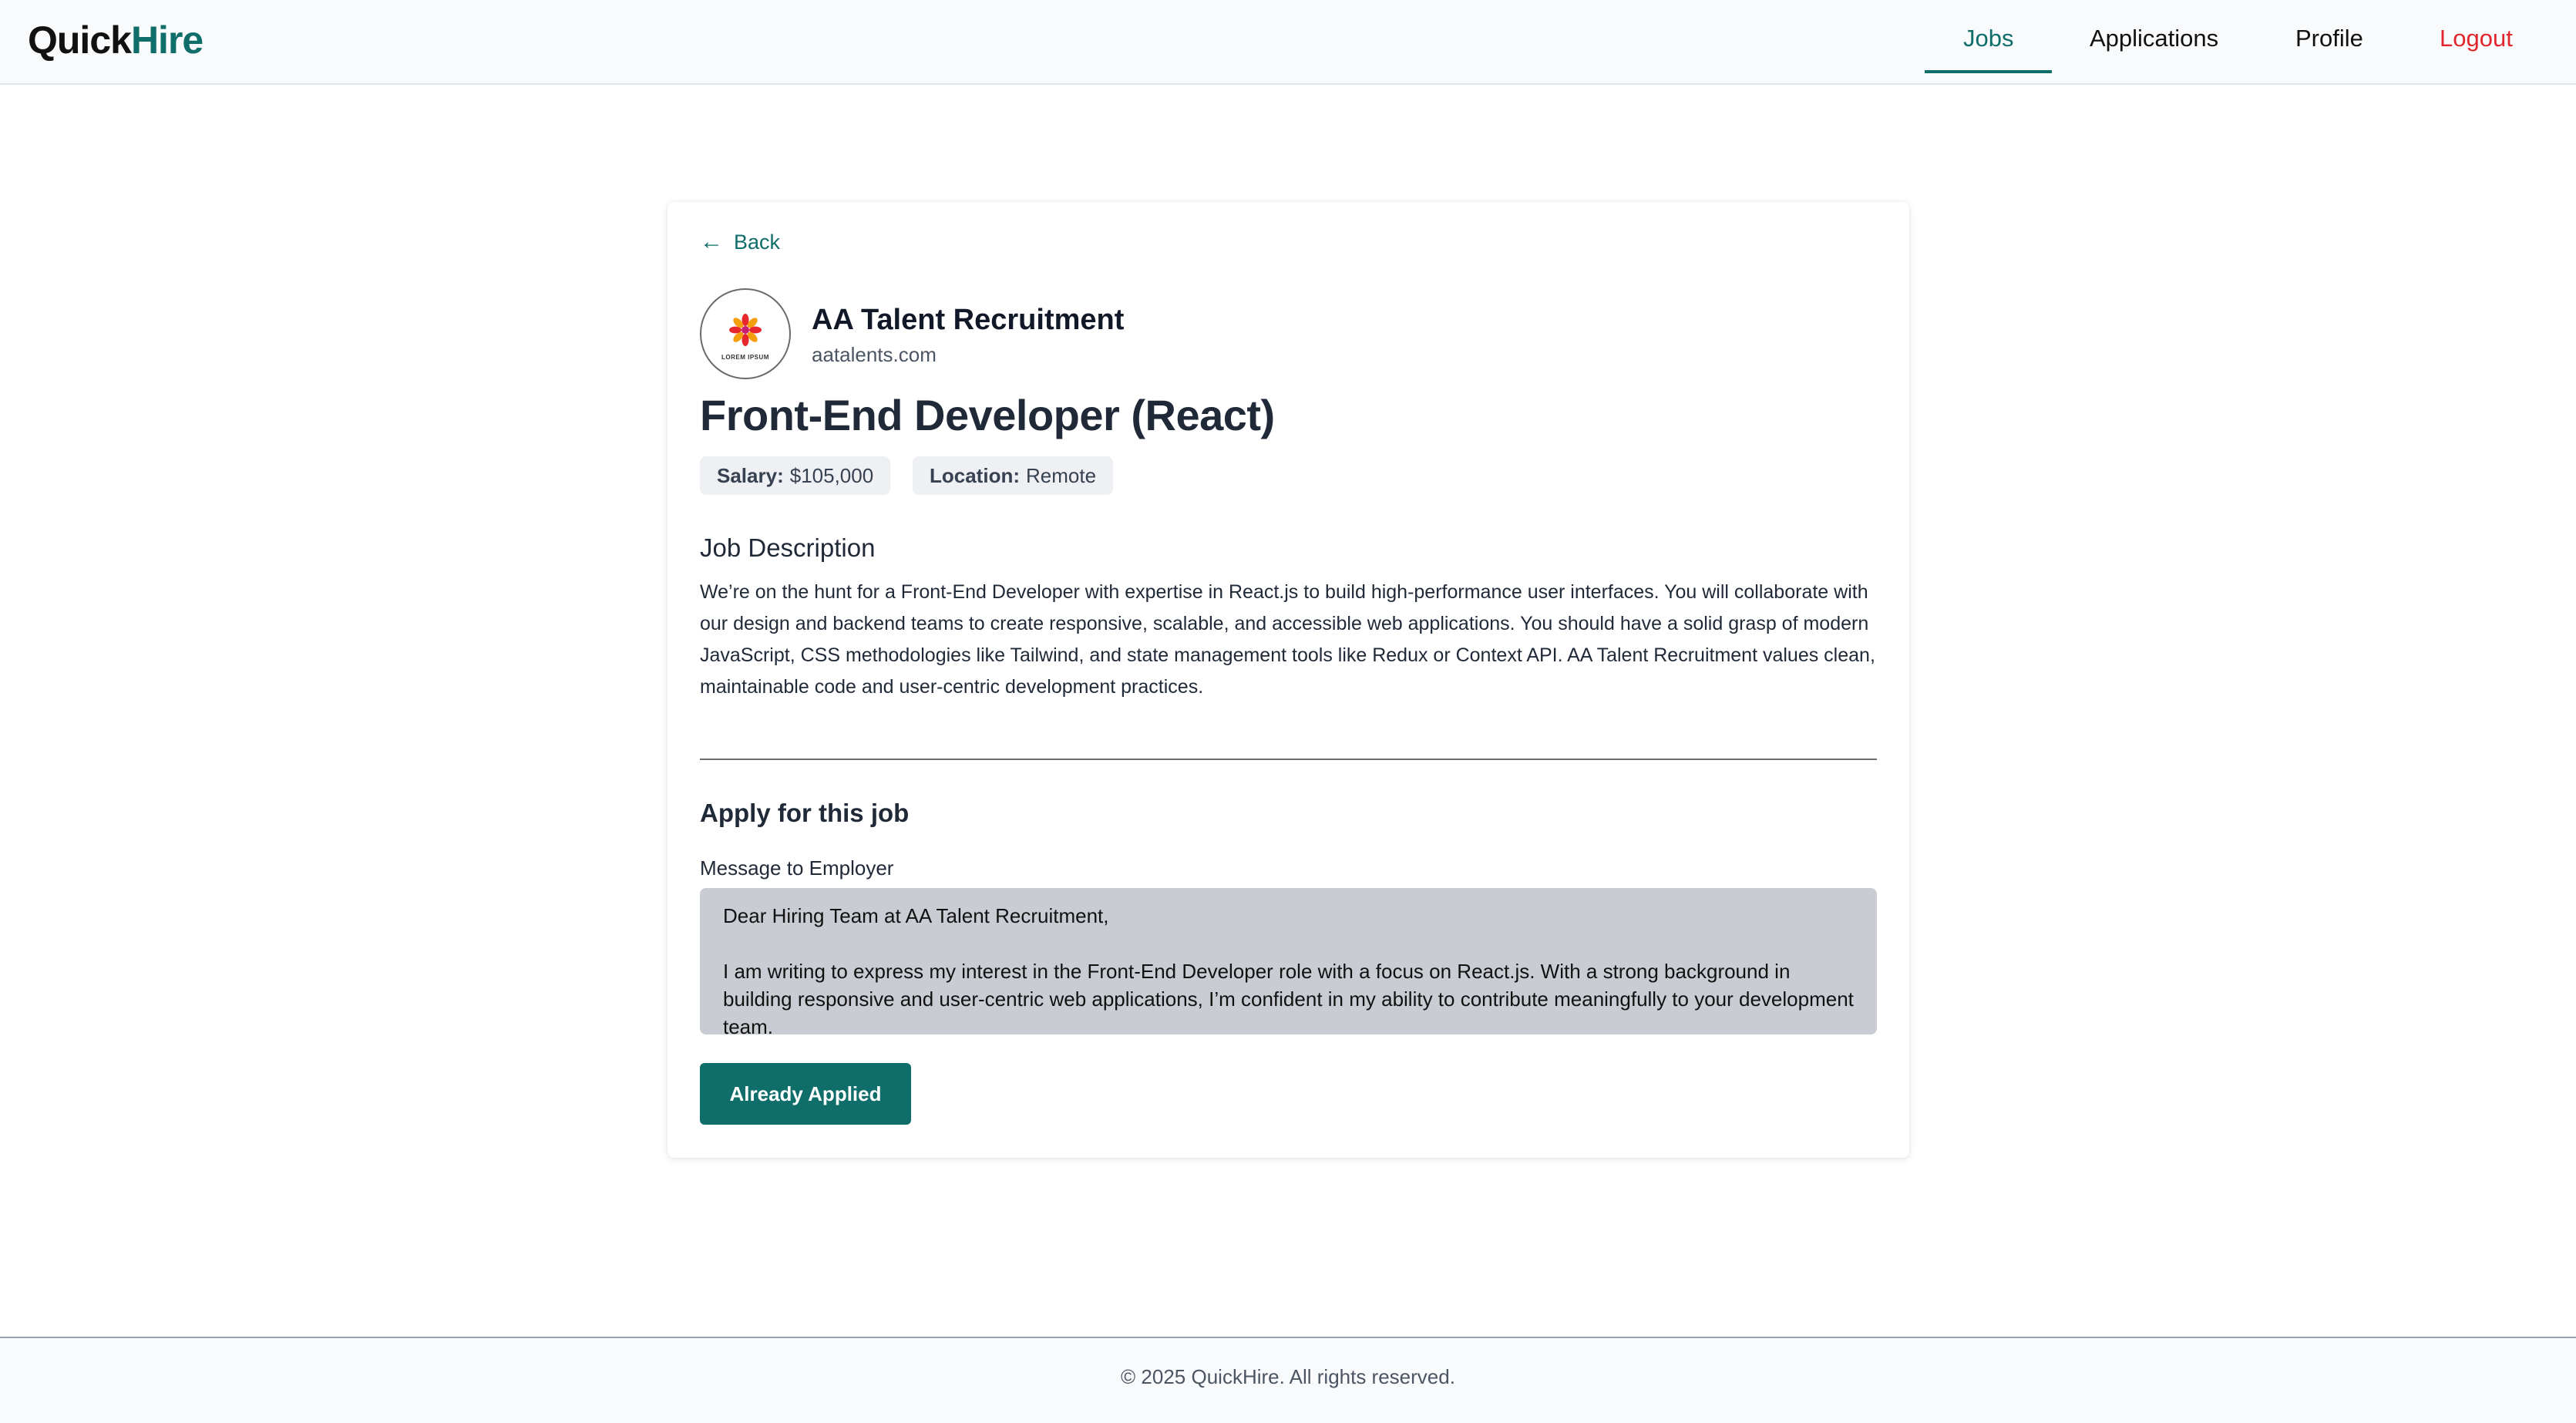  What do you see at coordinates (745, 329) in the screenshot?
I see `flower-logo-icon` at bounding box center [745, 329].